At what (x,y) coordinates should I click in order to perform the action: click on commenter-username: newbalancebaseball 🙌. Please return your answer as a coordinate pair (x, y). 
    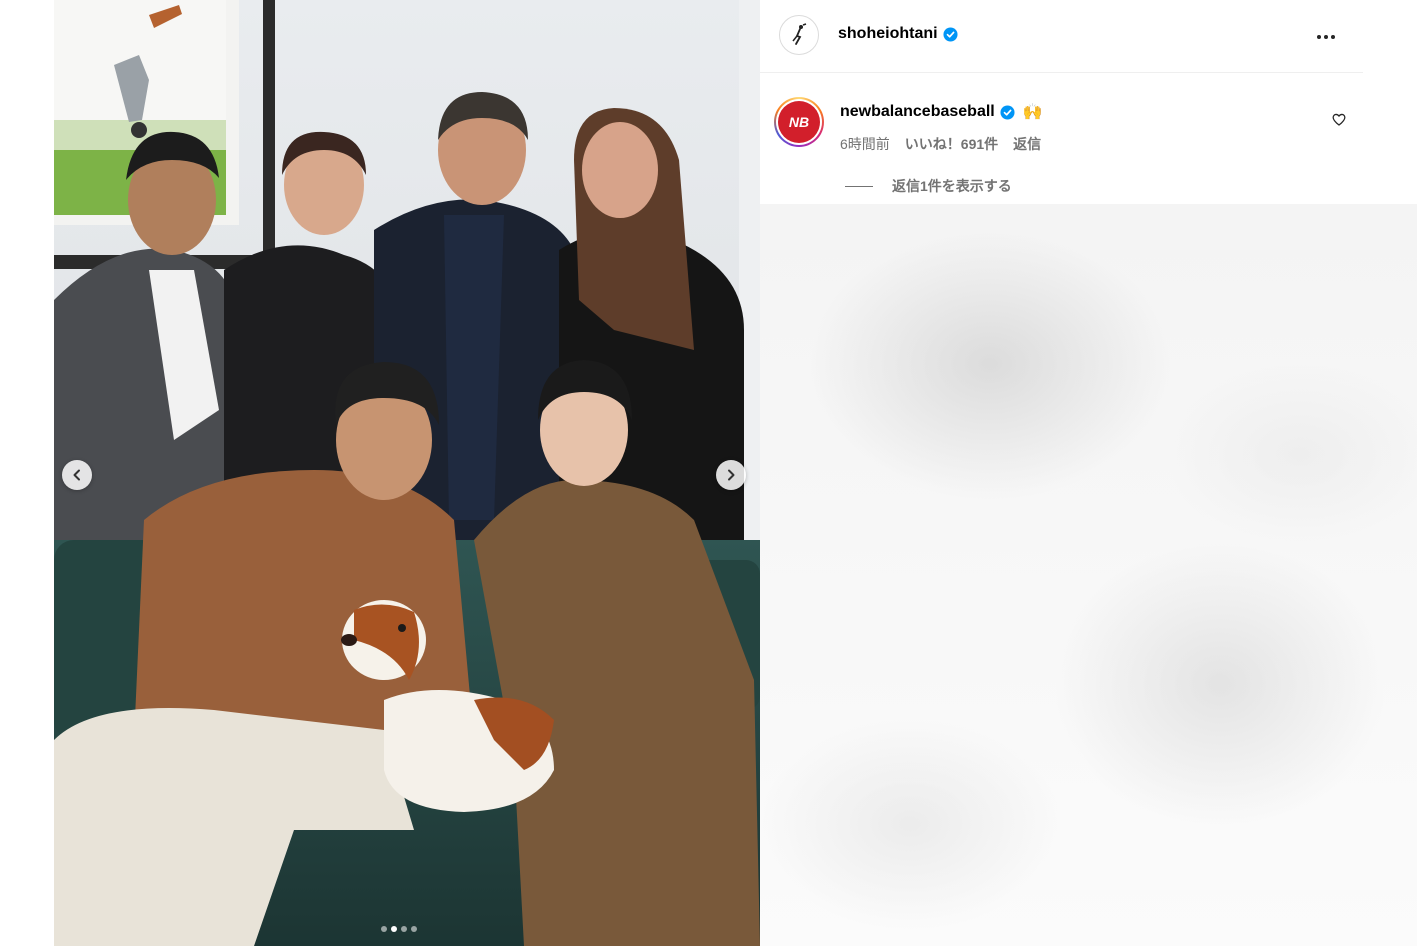
    Looking at the image, I should click on (941, 112).